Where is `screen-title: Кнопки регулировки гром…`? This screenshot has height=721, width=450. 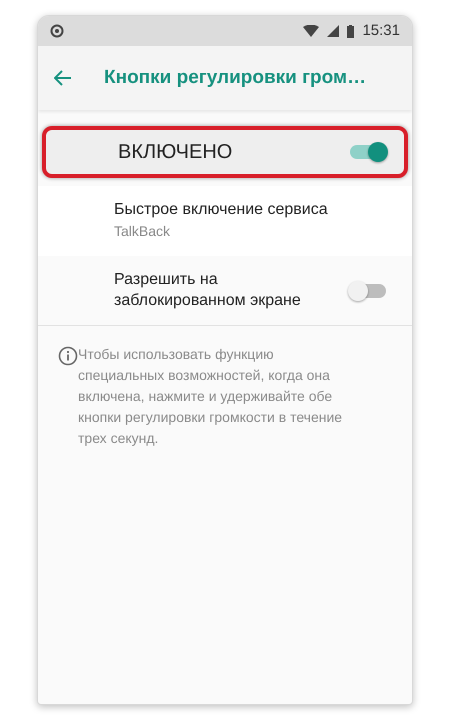
screen-title: Кнопки регулировки гром… is located at coordinates (235, 78).